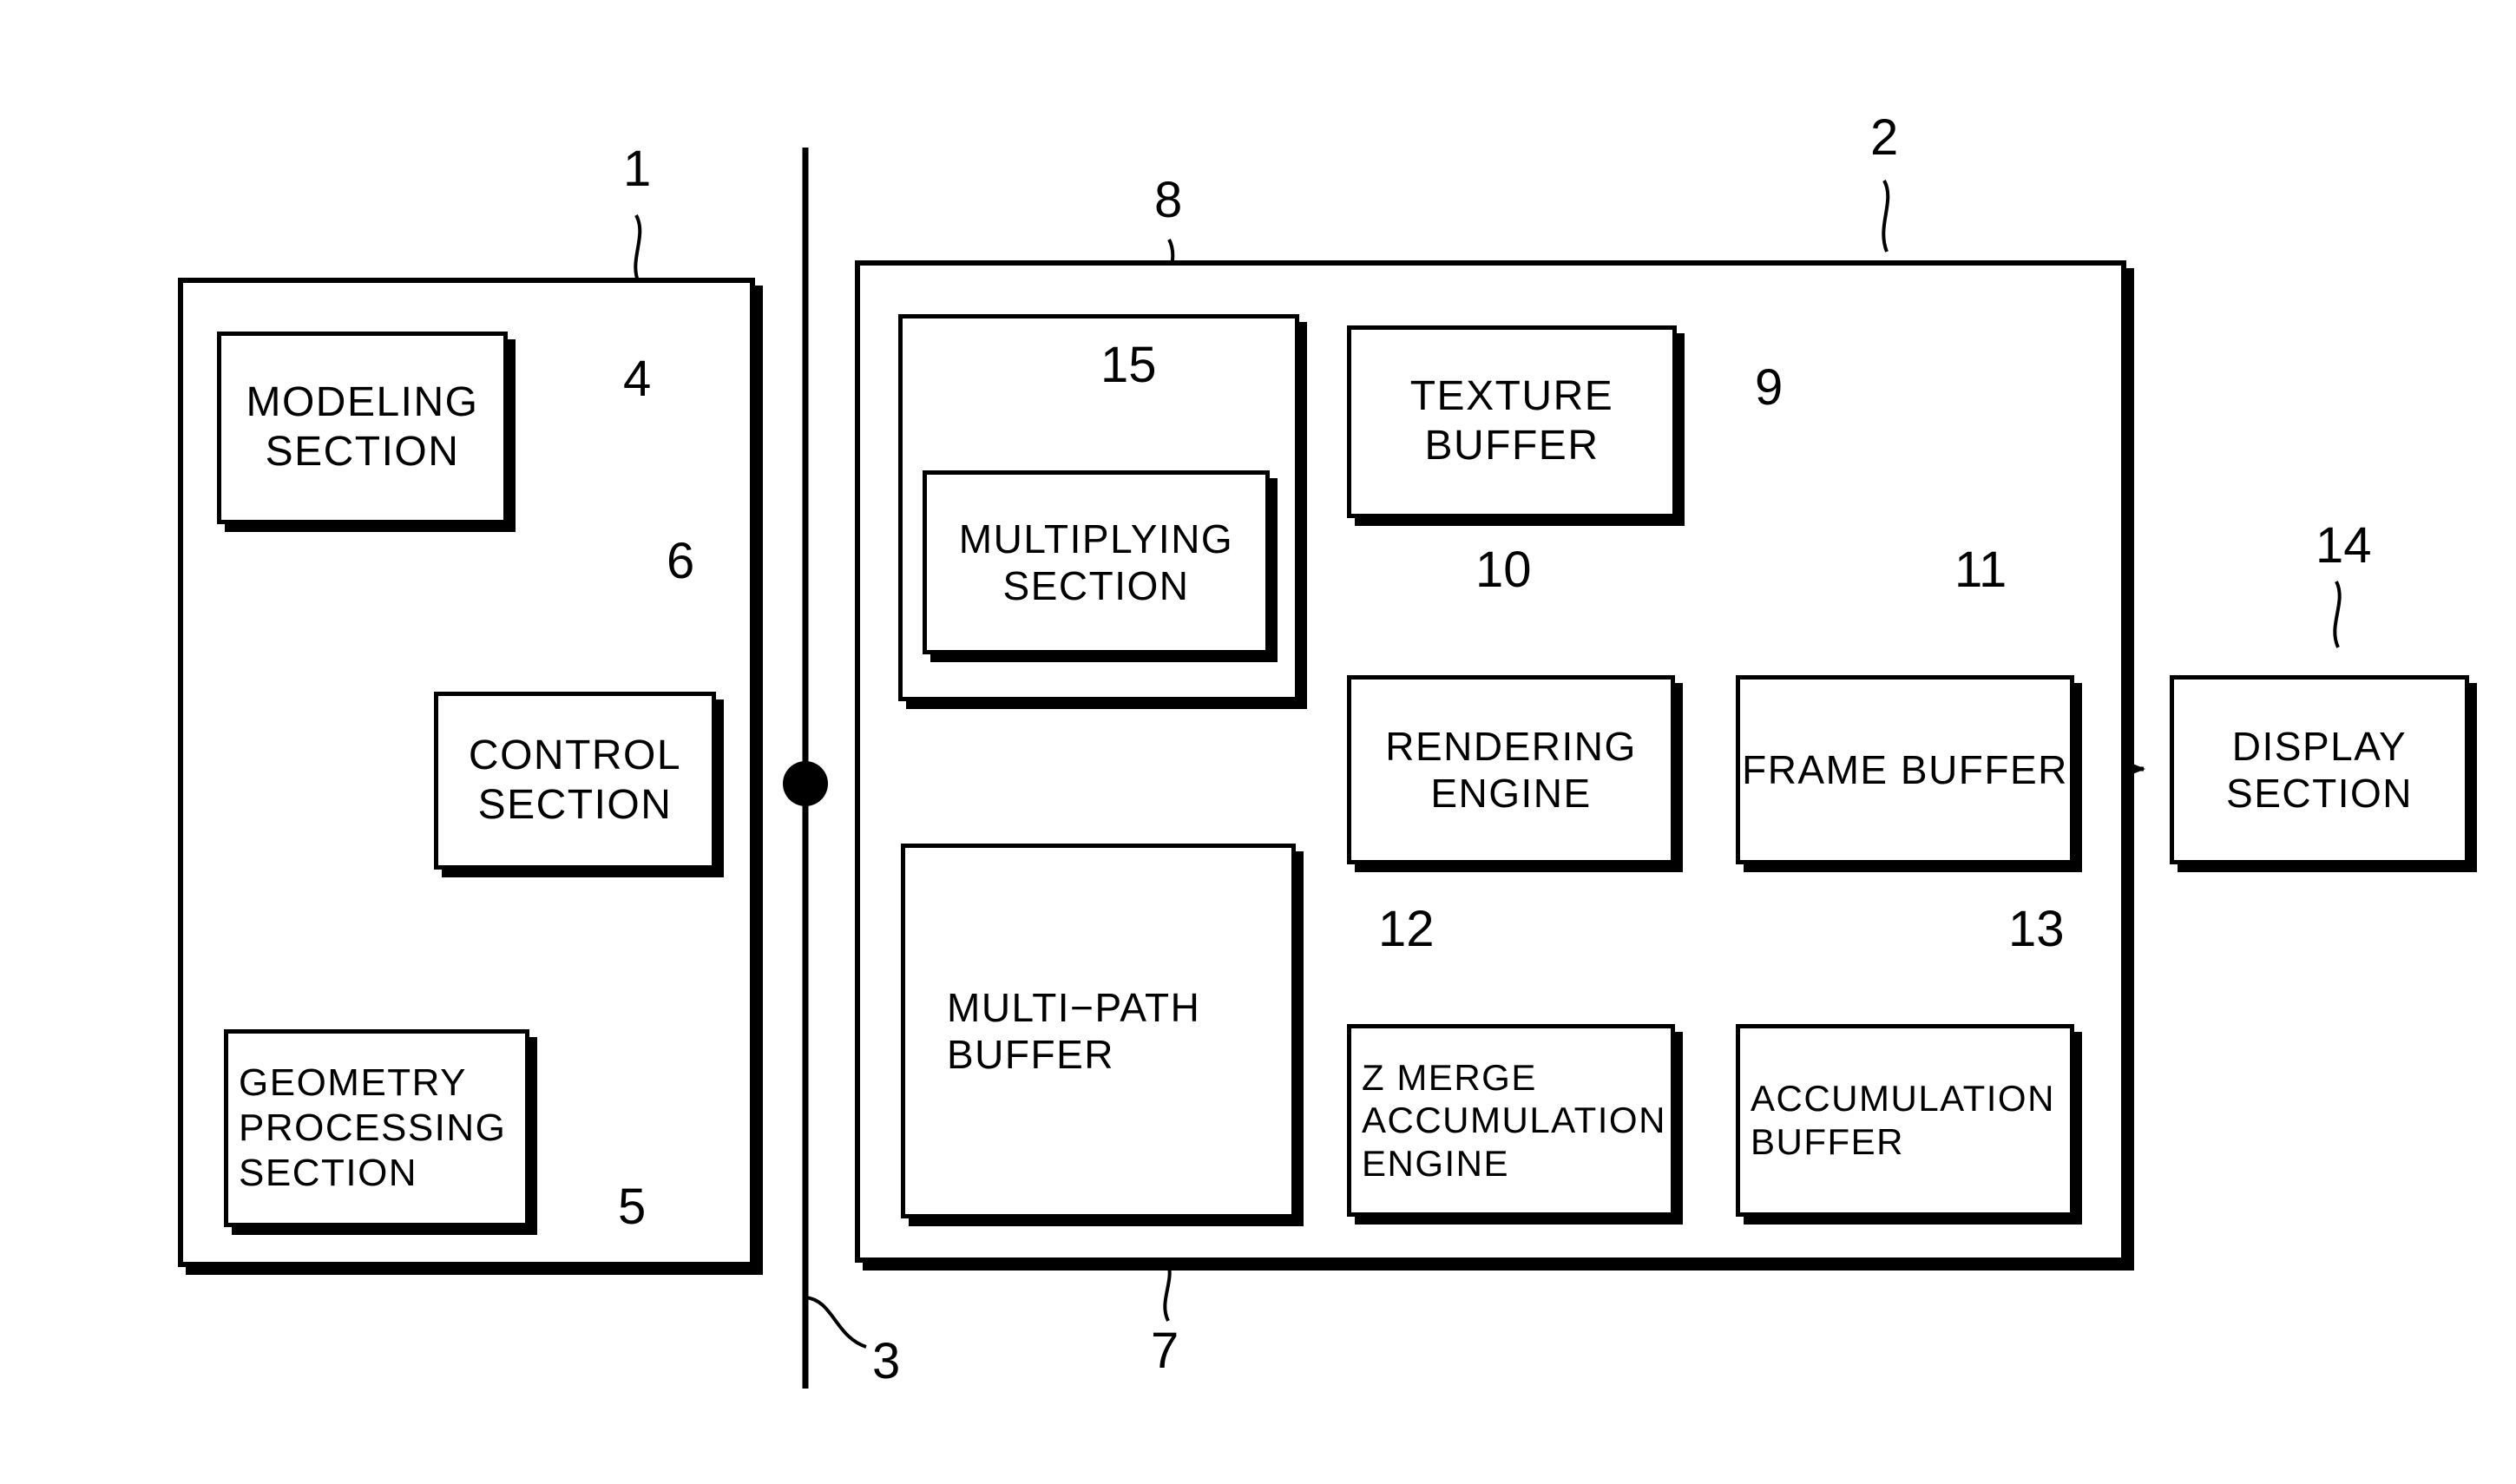 Image resolution: width=2516 pixels, height=1484 pixels. I want to click on frame-buffer-label: FRAME BUFFER, so click(1905, 769).